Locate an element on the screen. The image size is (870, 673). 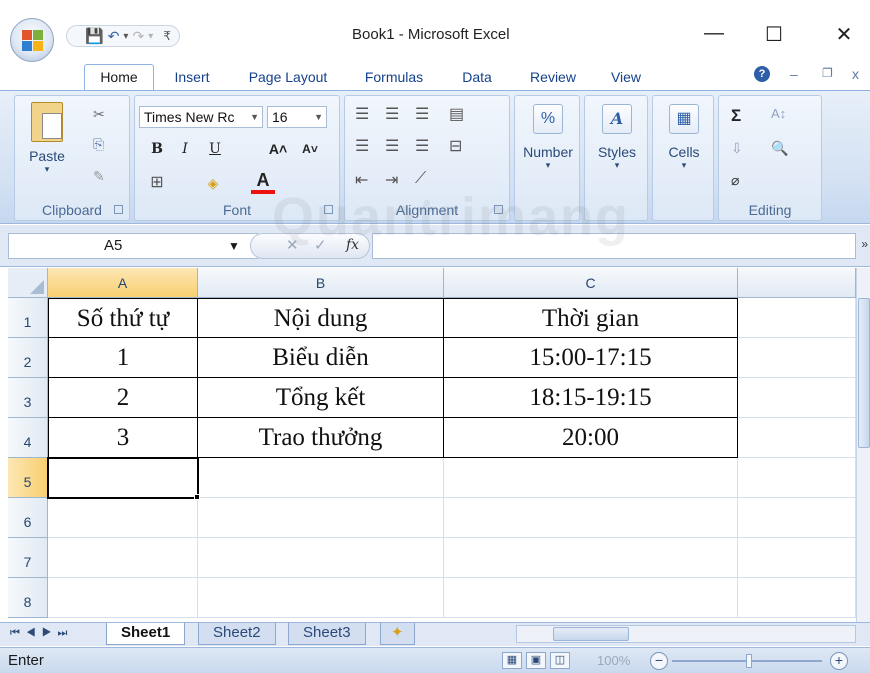
help-icon: ? is located at coordinates (762, 74).